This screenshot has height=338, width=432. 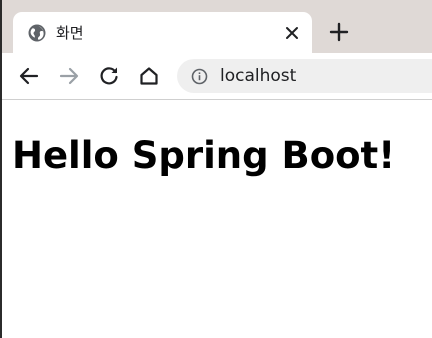 What do you see at coordinates (199, 76) in the screenshot?
I see `info-icon` at bounding box center [199, 76].